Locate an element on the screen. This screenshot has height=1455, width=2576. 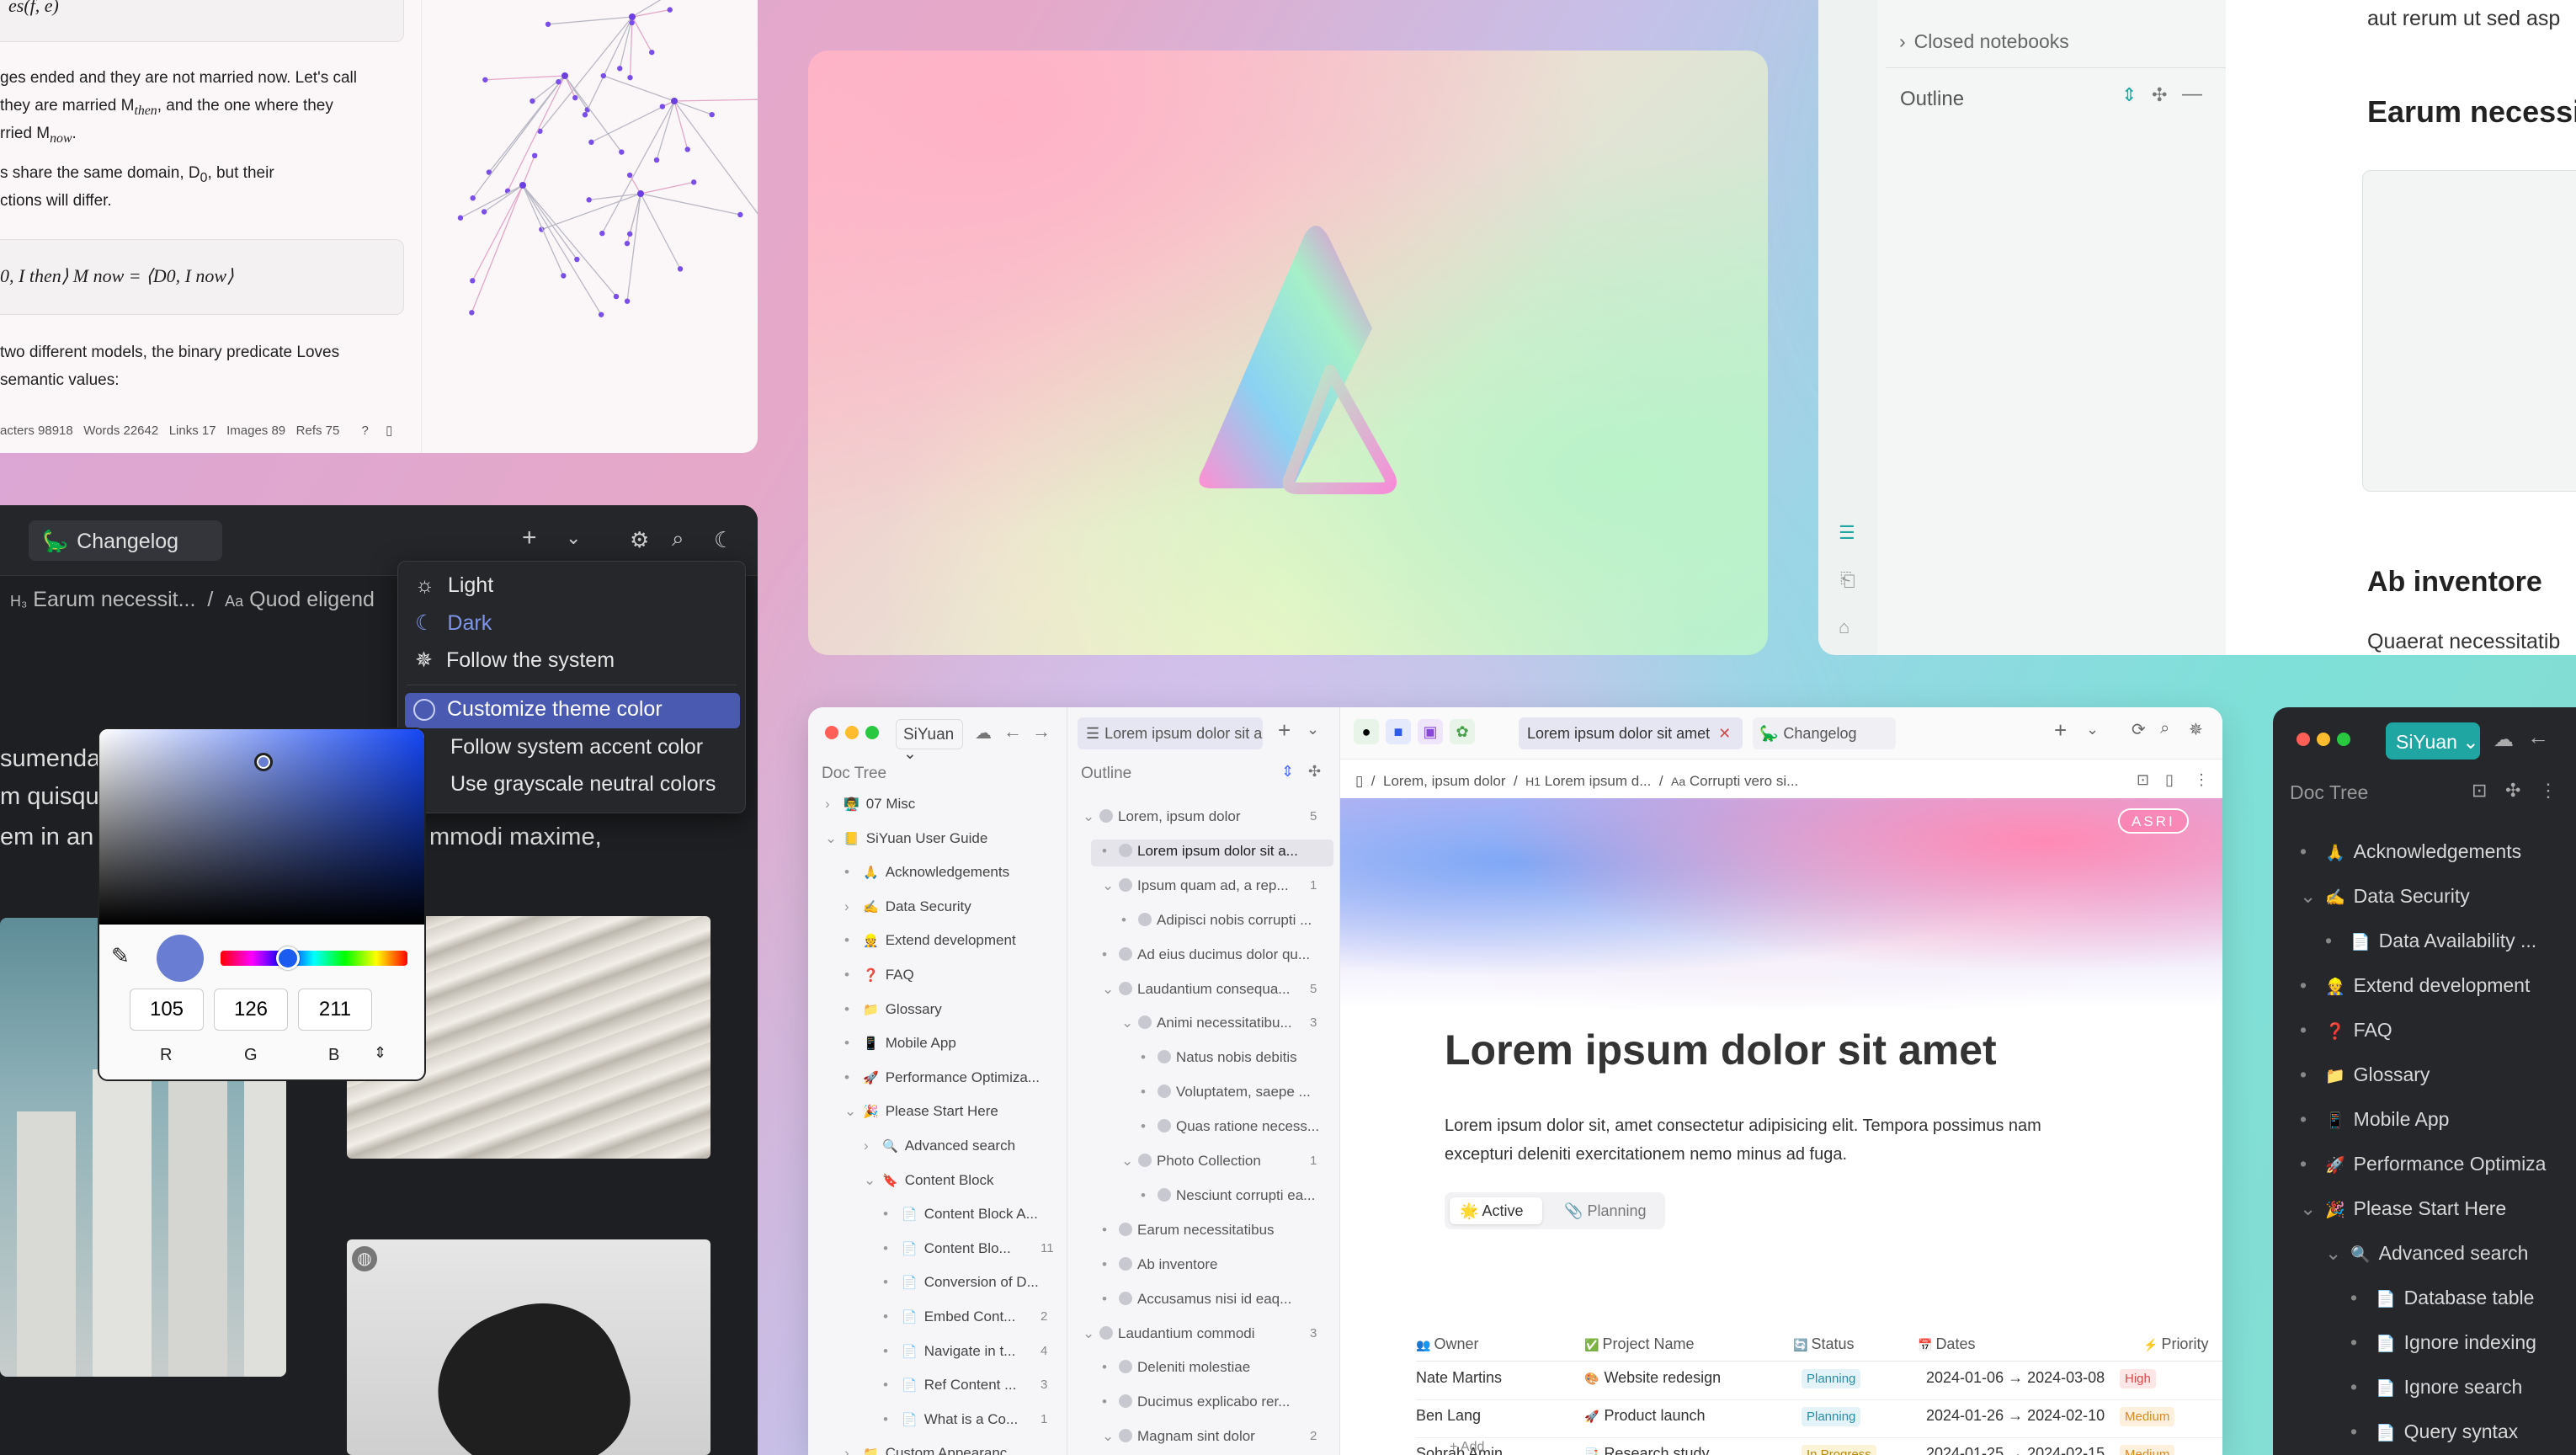
table-header: 📅 Dates is located at coordinates (1947, 1344).